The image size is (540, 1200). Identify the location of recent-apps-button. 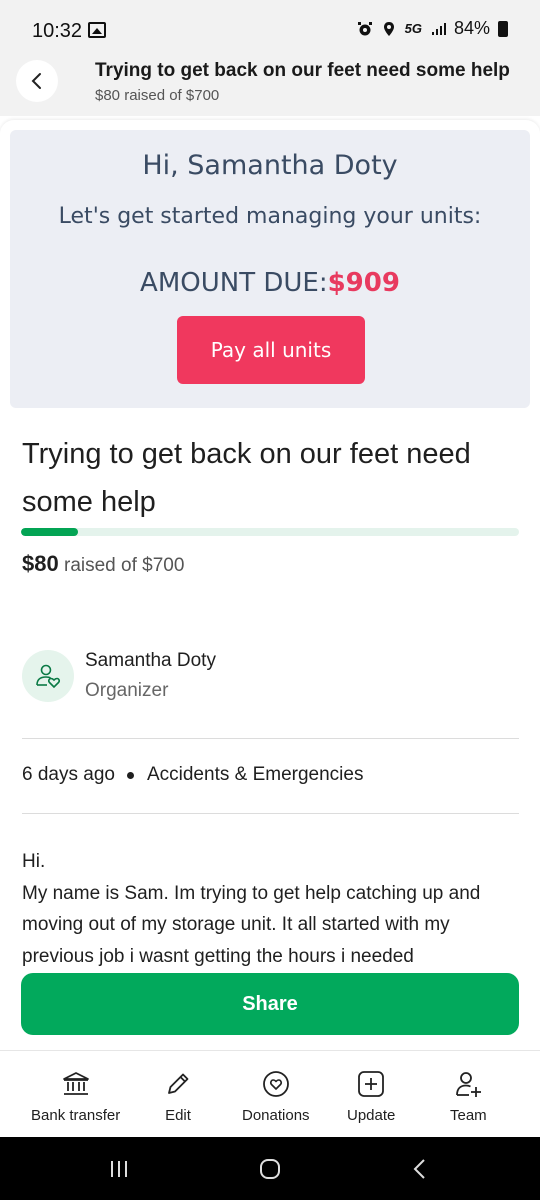
(119, 1169).